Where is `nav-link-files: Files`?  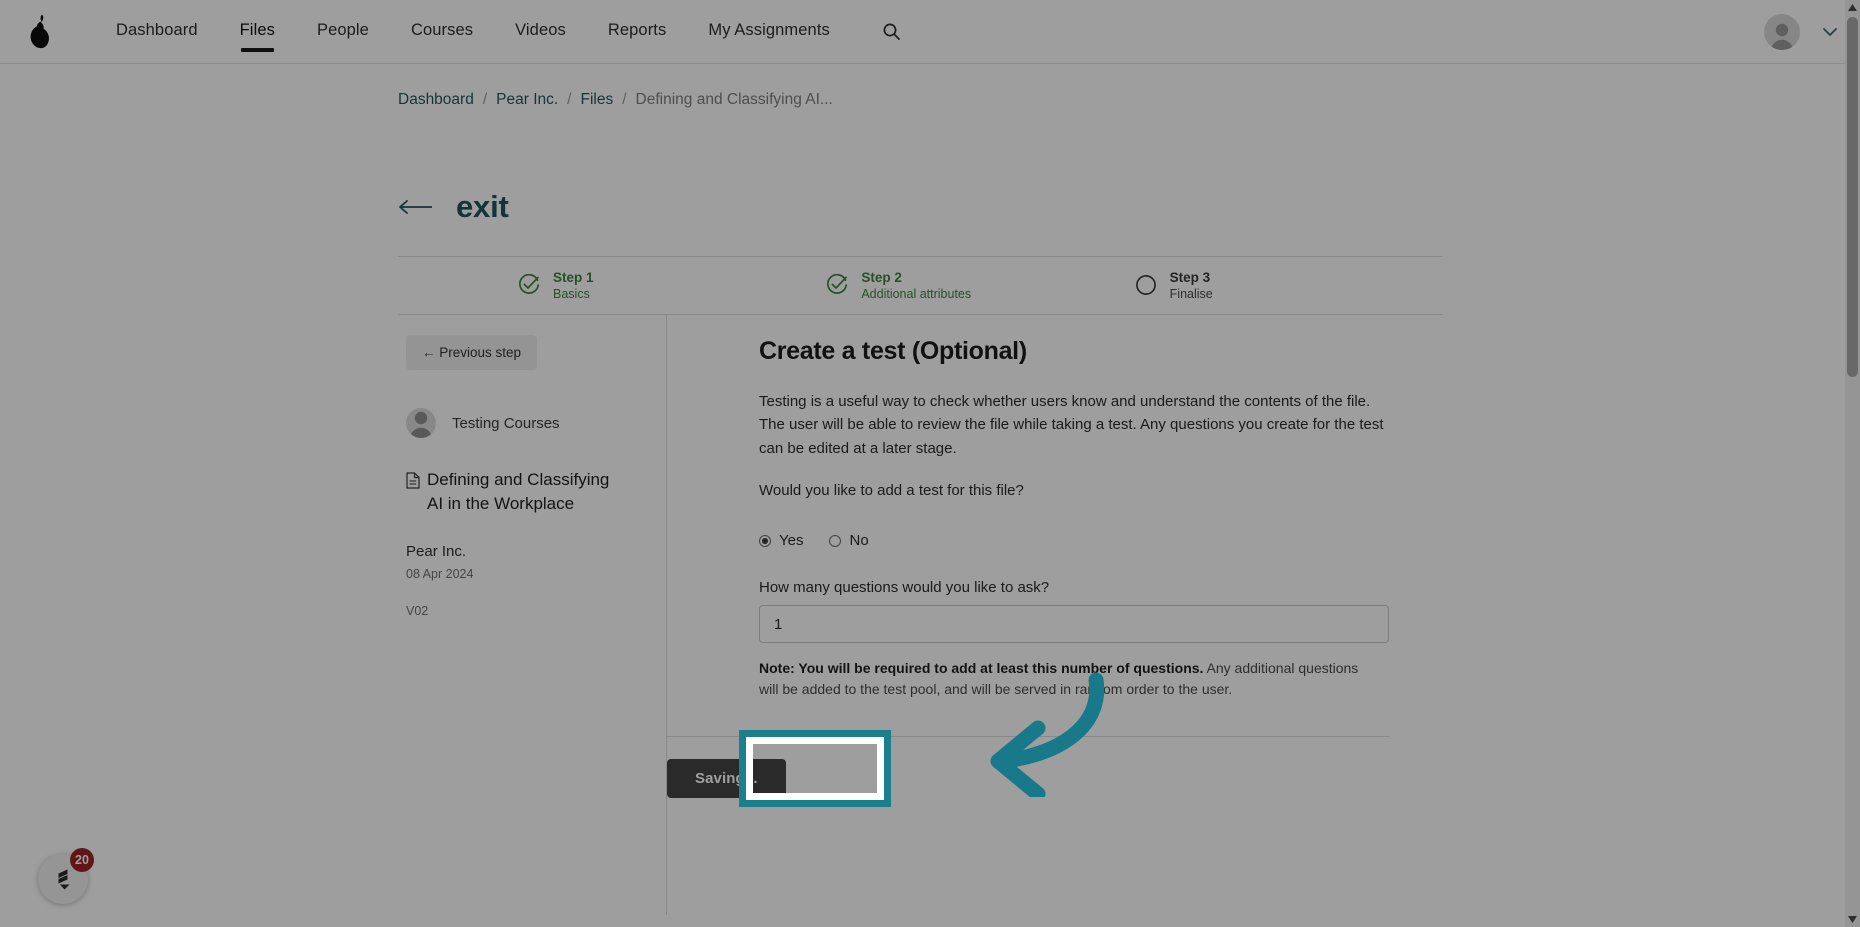 nav-link-files: Files is located at coordinates (257, 31).